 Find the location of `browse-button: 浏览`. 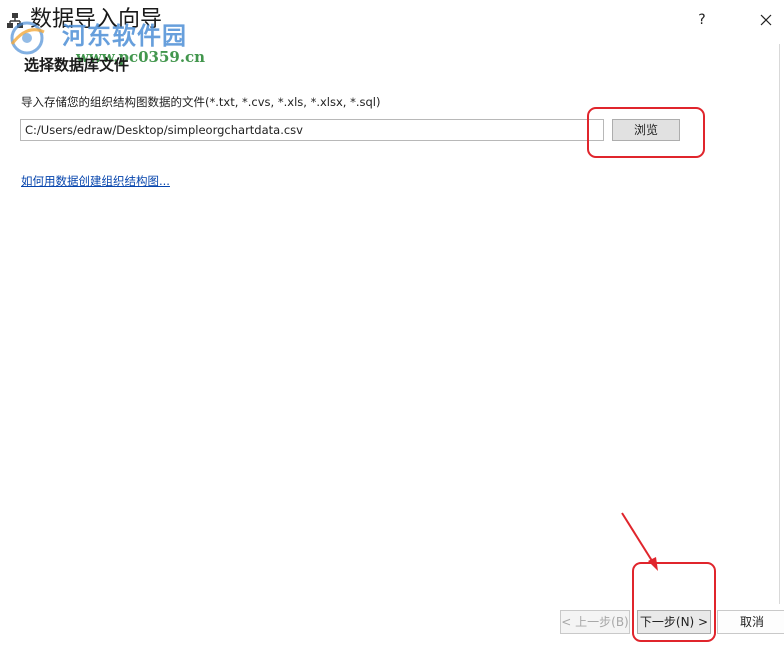

browse-button: 浏览 is located at coordinates (646, 130).